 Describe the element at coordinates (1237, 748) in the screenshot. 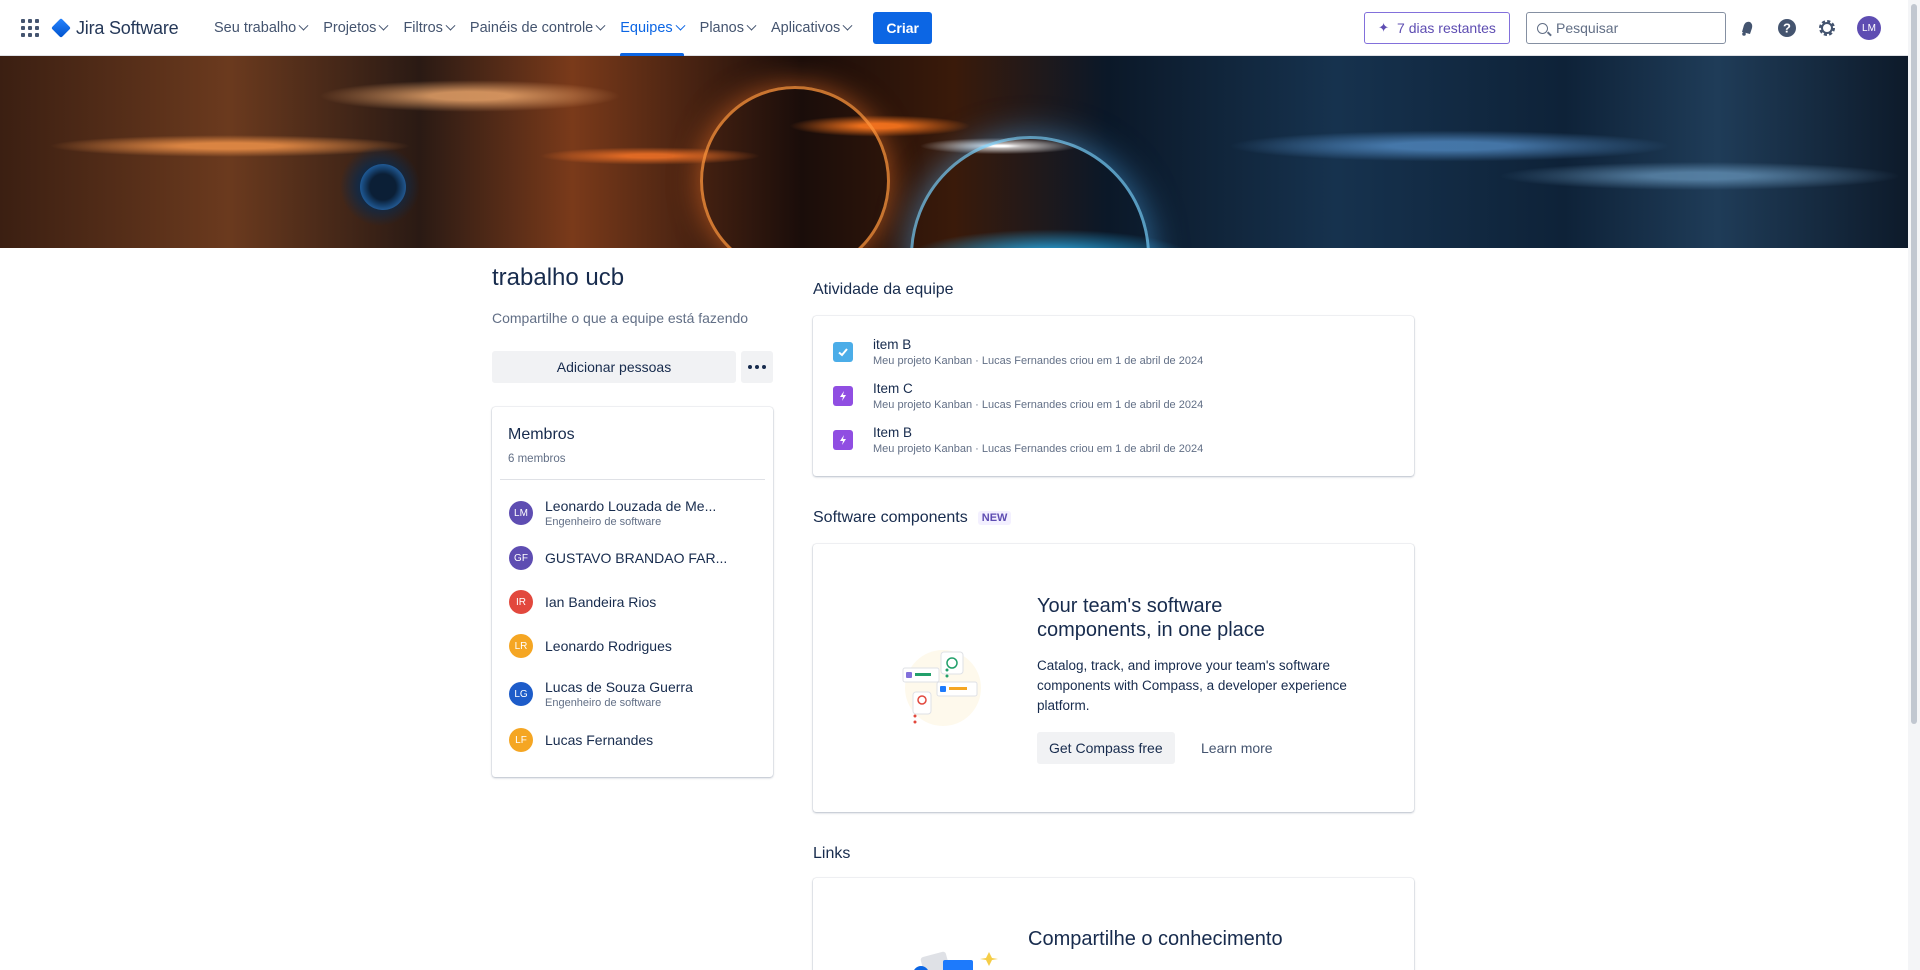

I see `learn-more-button: Learn more` at that location.